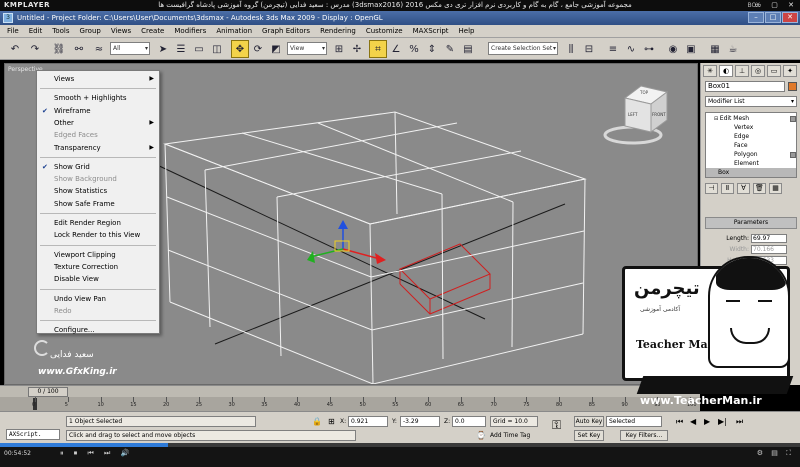 The height and width of the screenshot is (467, 800). I want to click on display-tab-icon: ▭, so click(774, 71).